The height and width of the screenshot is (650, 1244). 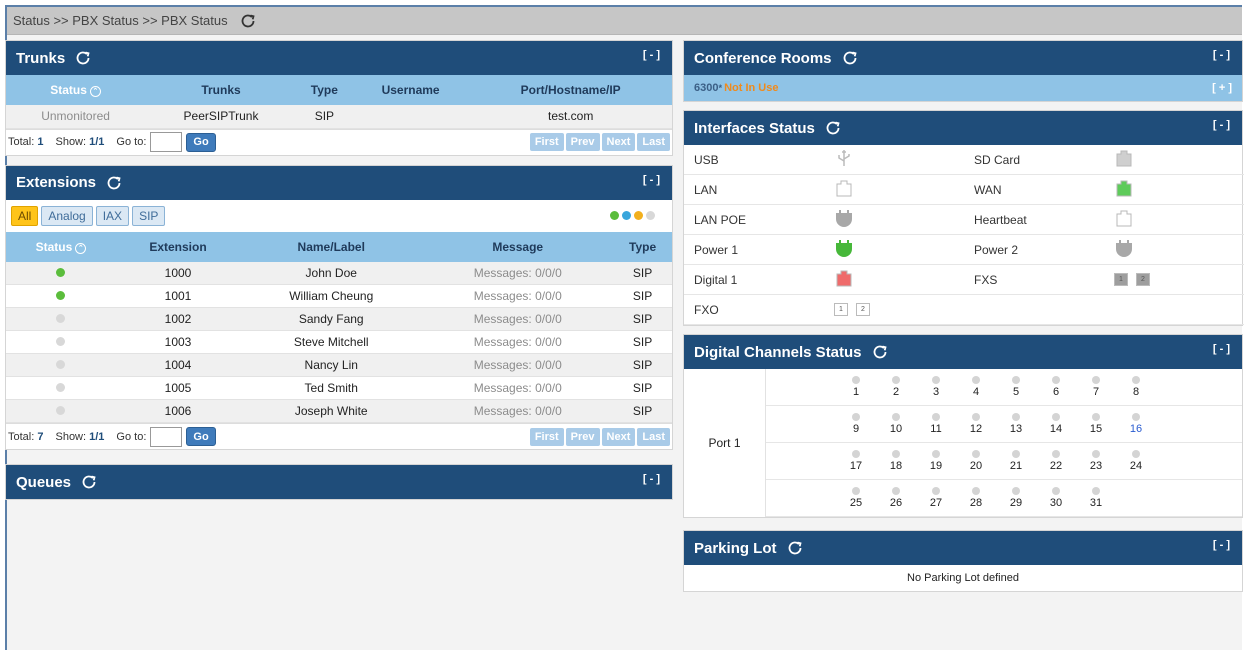 I want to click on column-header: Trunks, so click(x=221, y=90).